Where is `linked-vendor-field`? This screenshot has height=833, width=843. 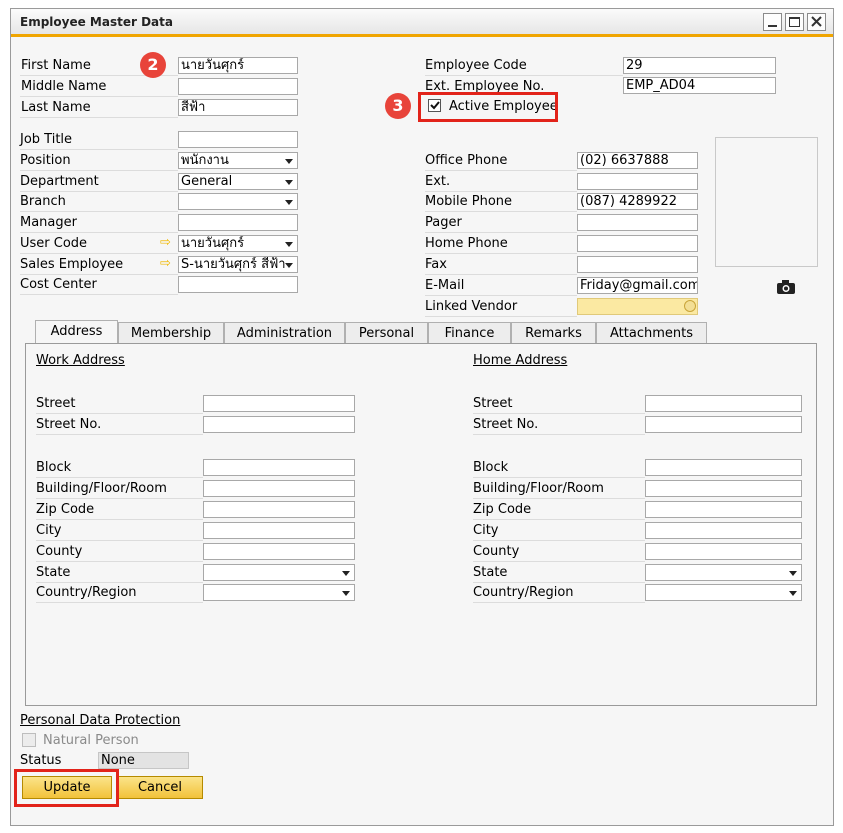
linked-vendor-field is located at coordinates (637, 306).